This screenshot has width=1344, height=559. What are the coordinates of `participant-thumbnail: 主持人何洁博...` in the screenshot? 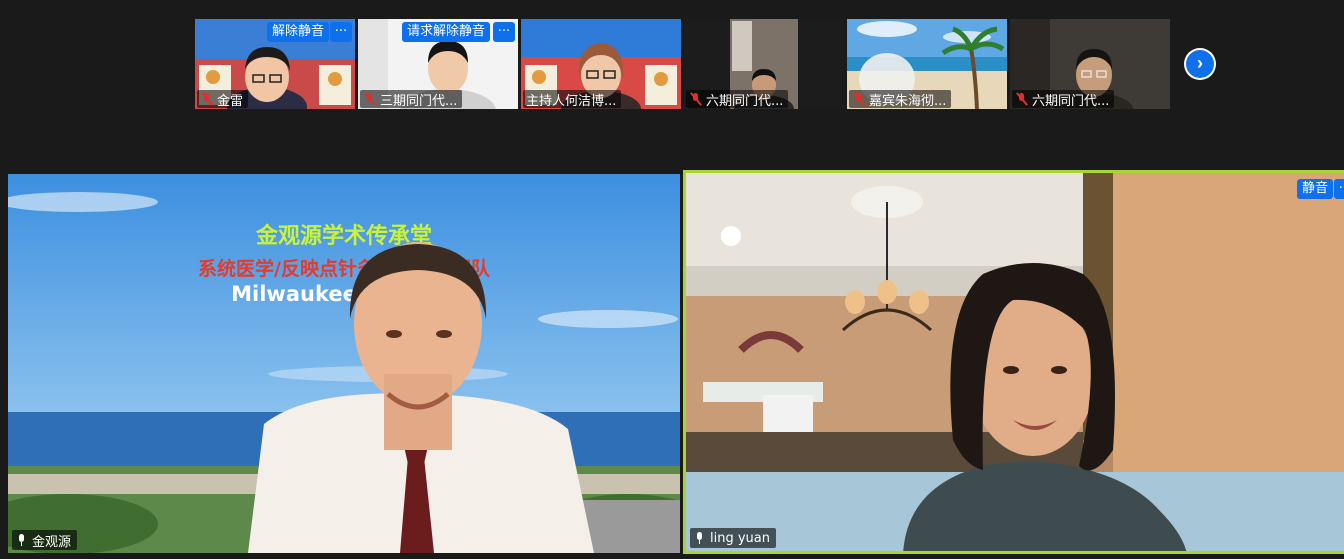 It's located at (601, 64).